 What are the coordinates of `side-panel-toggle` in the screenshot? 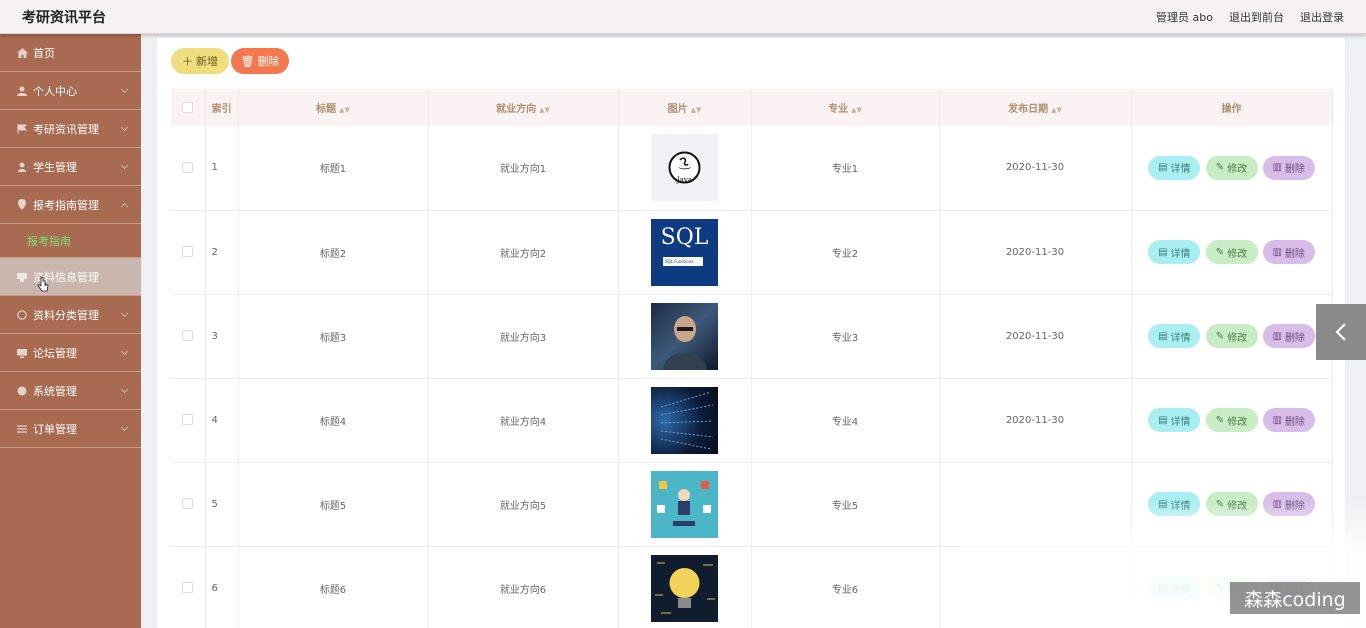 It's located at (1341, 332).